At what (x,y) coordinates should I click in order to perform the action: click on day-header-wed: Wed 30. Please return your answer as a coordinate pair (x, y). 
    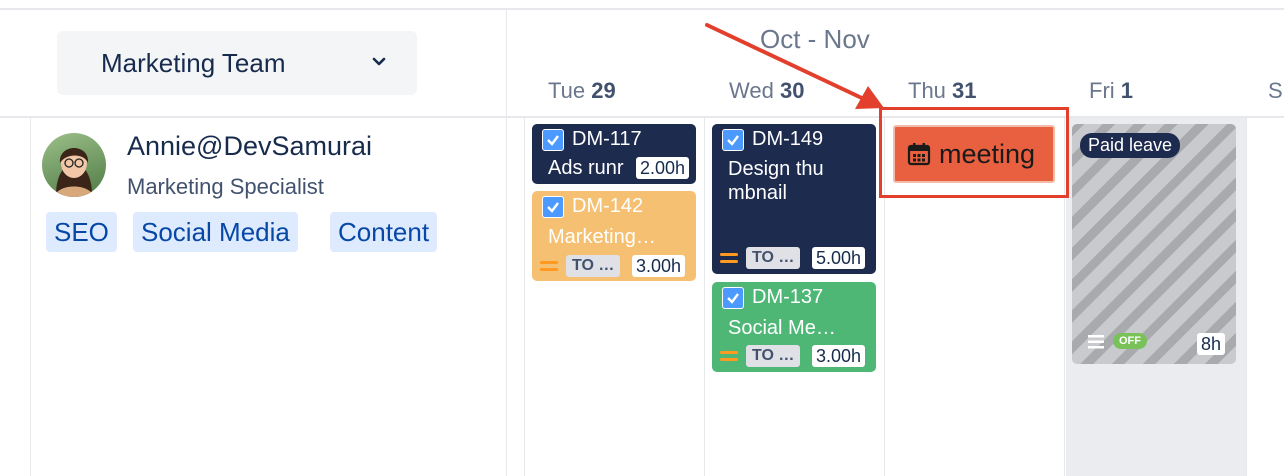
    Looking at the image, I should click on (766, 91).